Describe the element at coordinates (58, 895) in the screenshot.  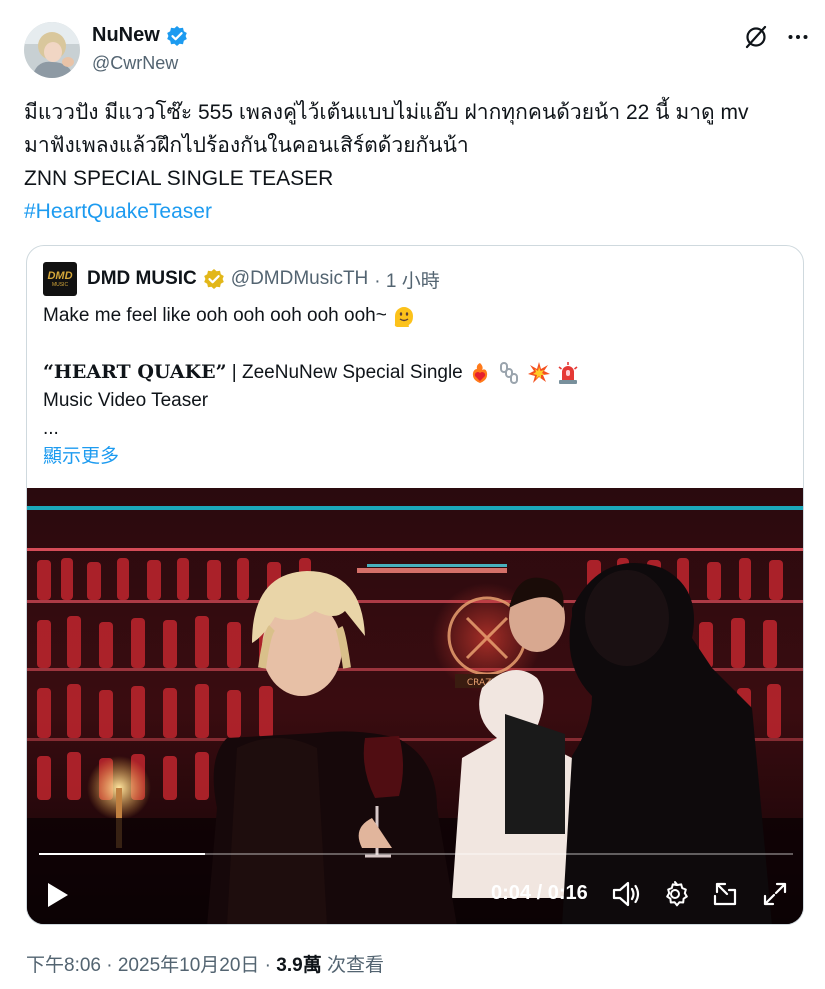
I see `play-icon` at that location.